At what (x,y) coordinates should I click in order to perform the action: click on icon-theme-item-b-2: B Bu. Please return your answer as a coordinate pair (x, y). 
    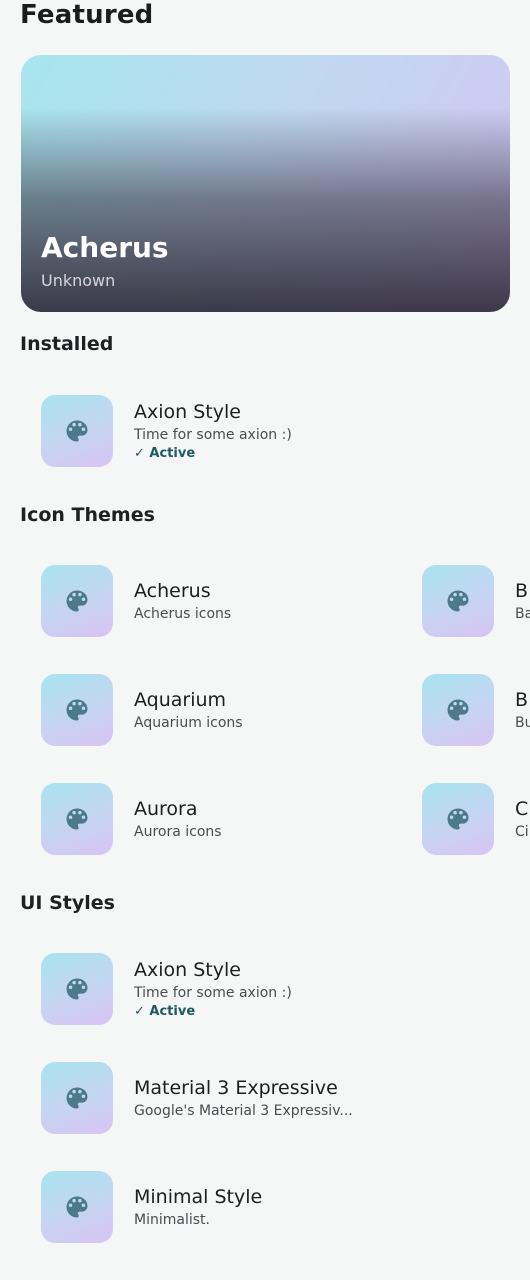
    Looking at the image, I should click on (476, 712).